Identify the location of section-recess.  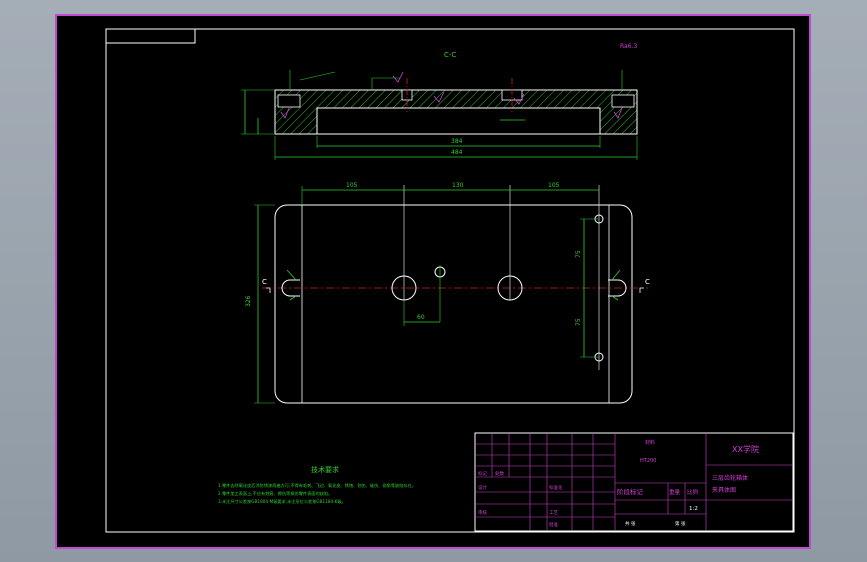
(458, 121).